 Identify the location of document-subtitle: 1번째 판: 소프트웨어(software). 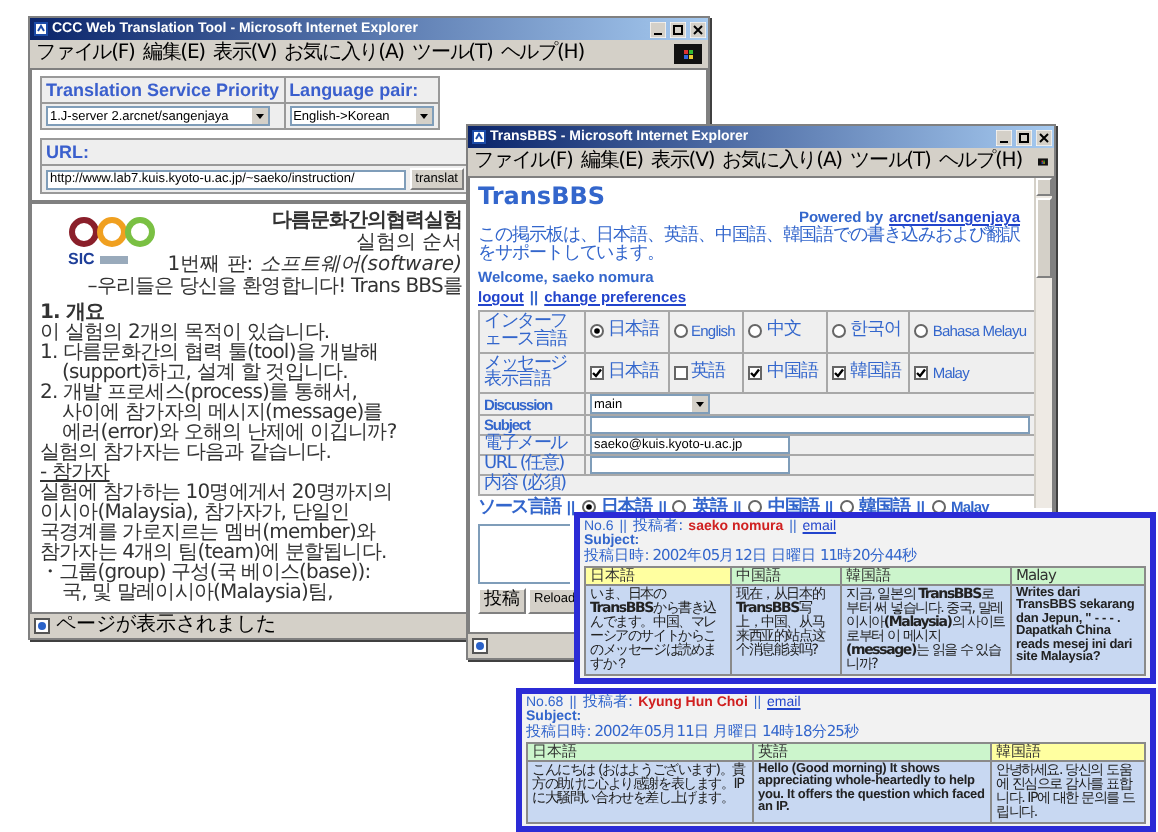
(314, 266).